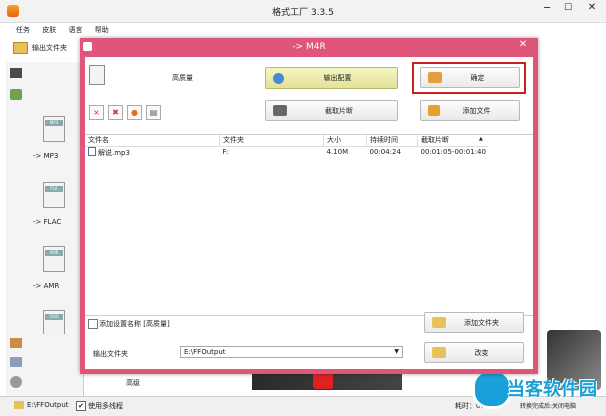  Describe the element at coordinates (97, 75) in the screenshot. I see `m4r-format-icon` at that location.